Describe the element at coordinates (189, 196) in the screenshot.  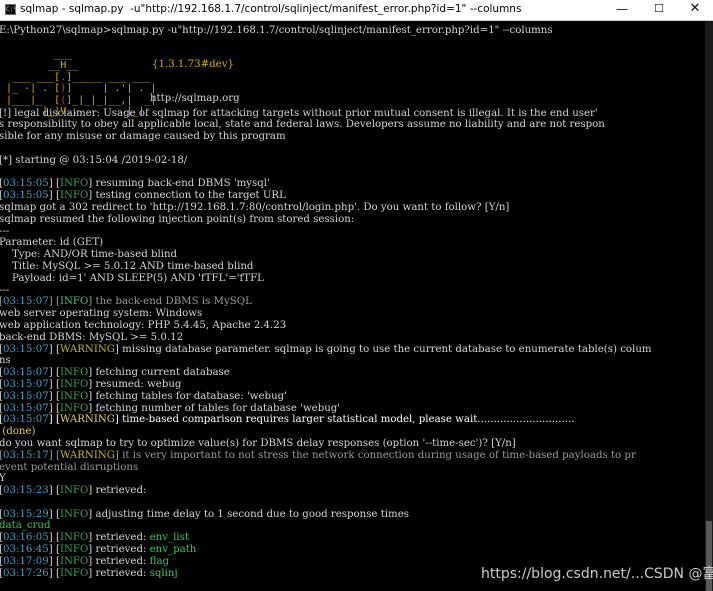
I see `log-message: testing connection to the target URL` at that location.